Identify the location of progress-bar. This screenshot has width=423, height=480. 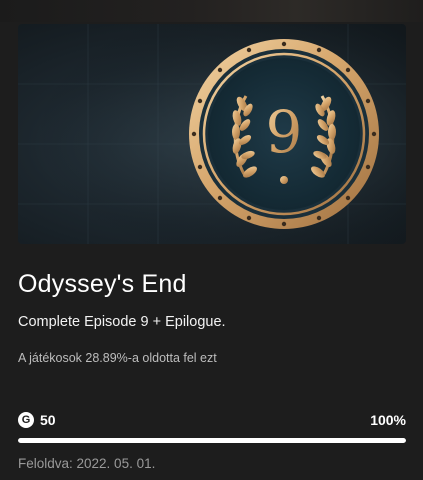
(212, 440).